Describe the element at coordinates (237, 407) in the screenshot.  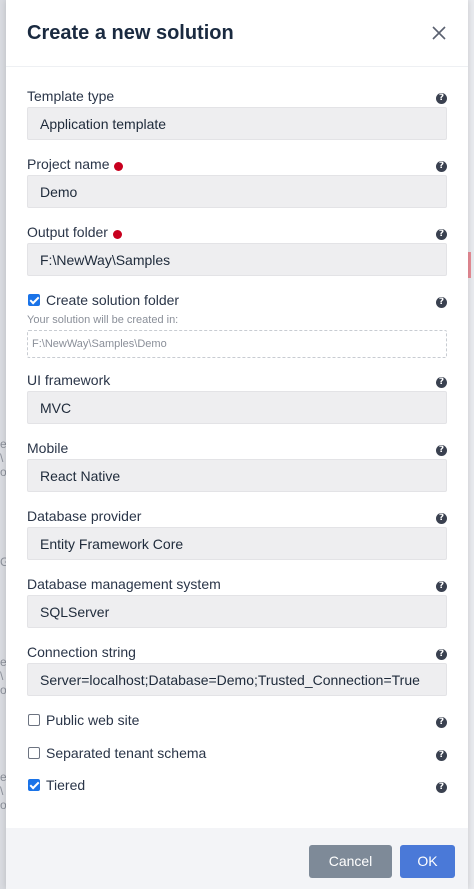
I see `ui-framework-select: MVC` at that location.